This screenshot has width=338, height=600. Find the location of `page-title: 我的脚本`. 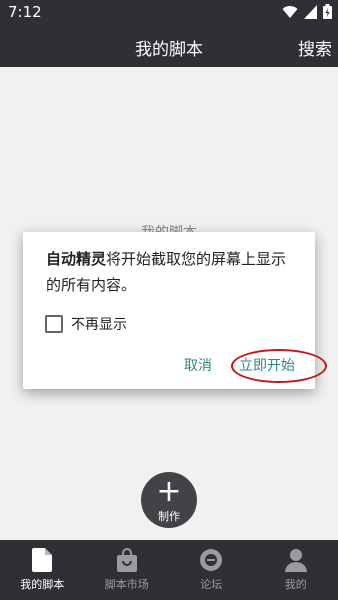

page-title: 我的脚本 is located at coordinates (169, 50).